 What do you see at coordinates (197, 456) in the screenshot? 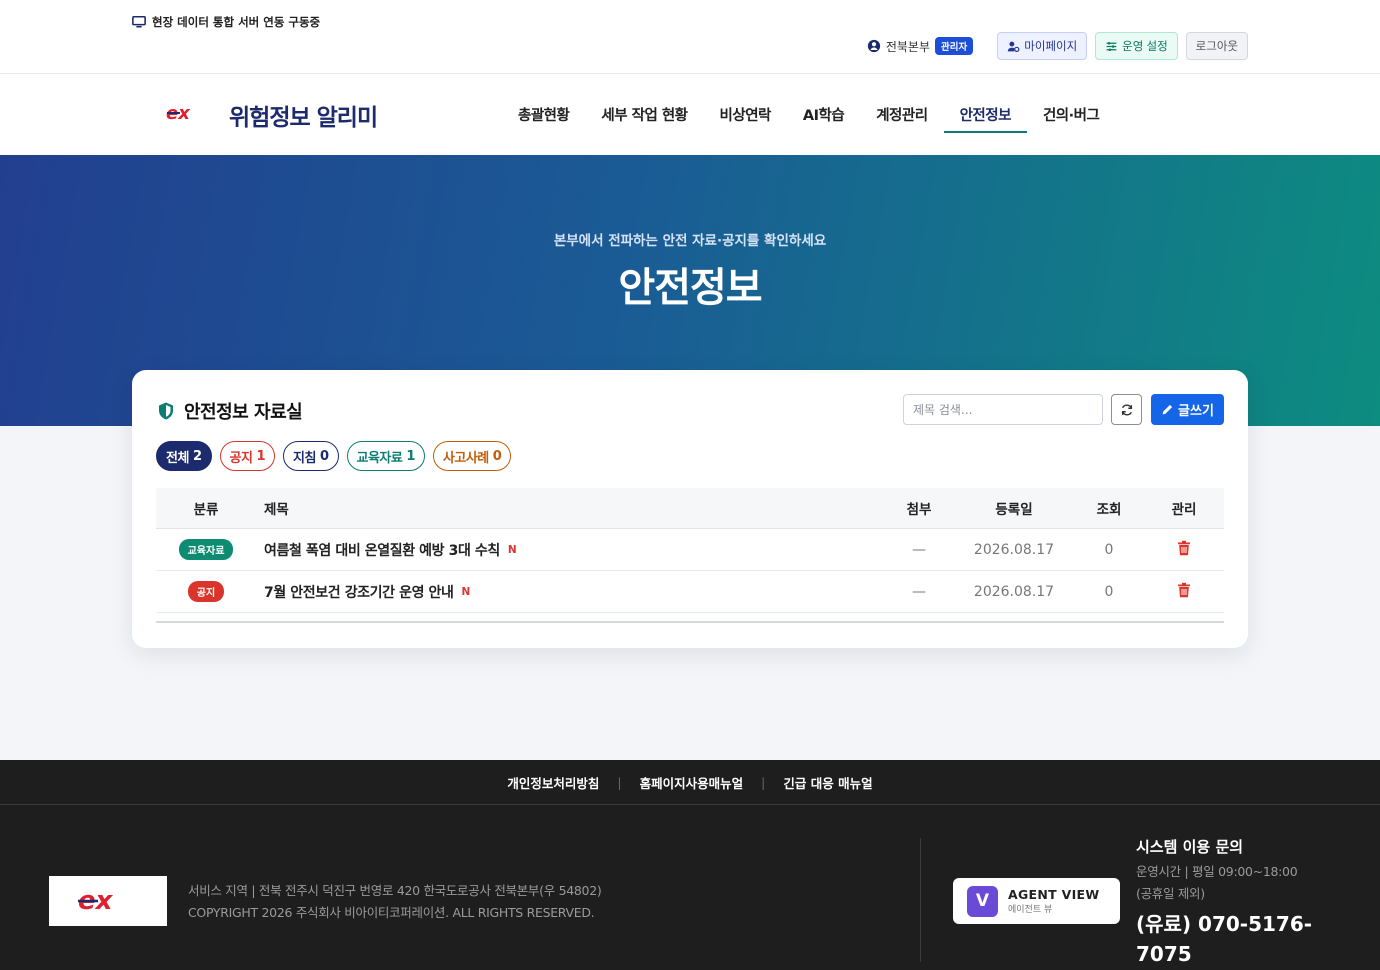
I see `filter-count: 2` at bounding box center [197, 456].